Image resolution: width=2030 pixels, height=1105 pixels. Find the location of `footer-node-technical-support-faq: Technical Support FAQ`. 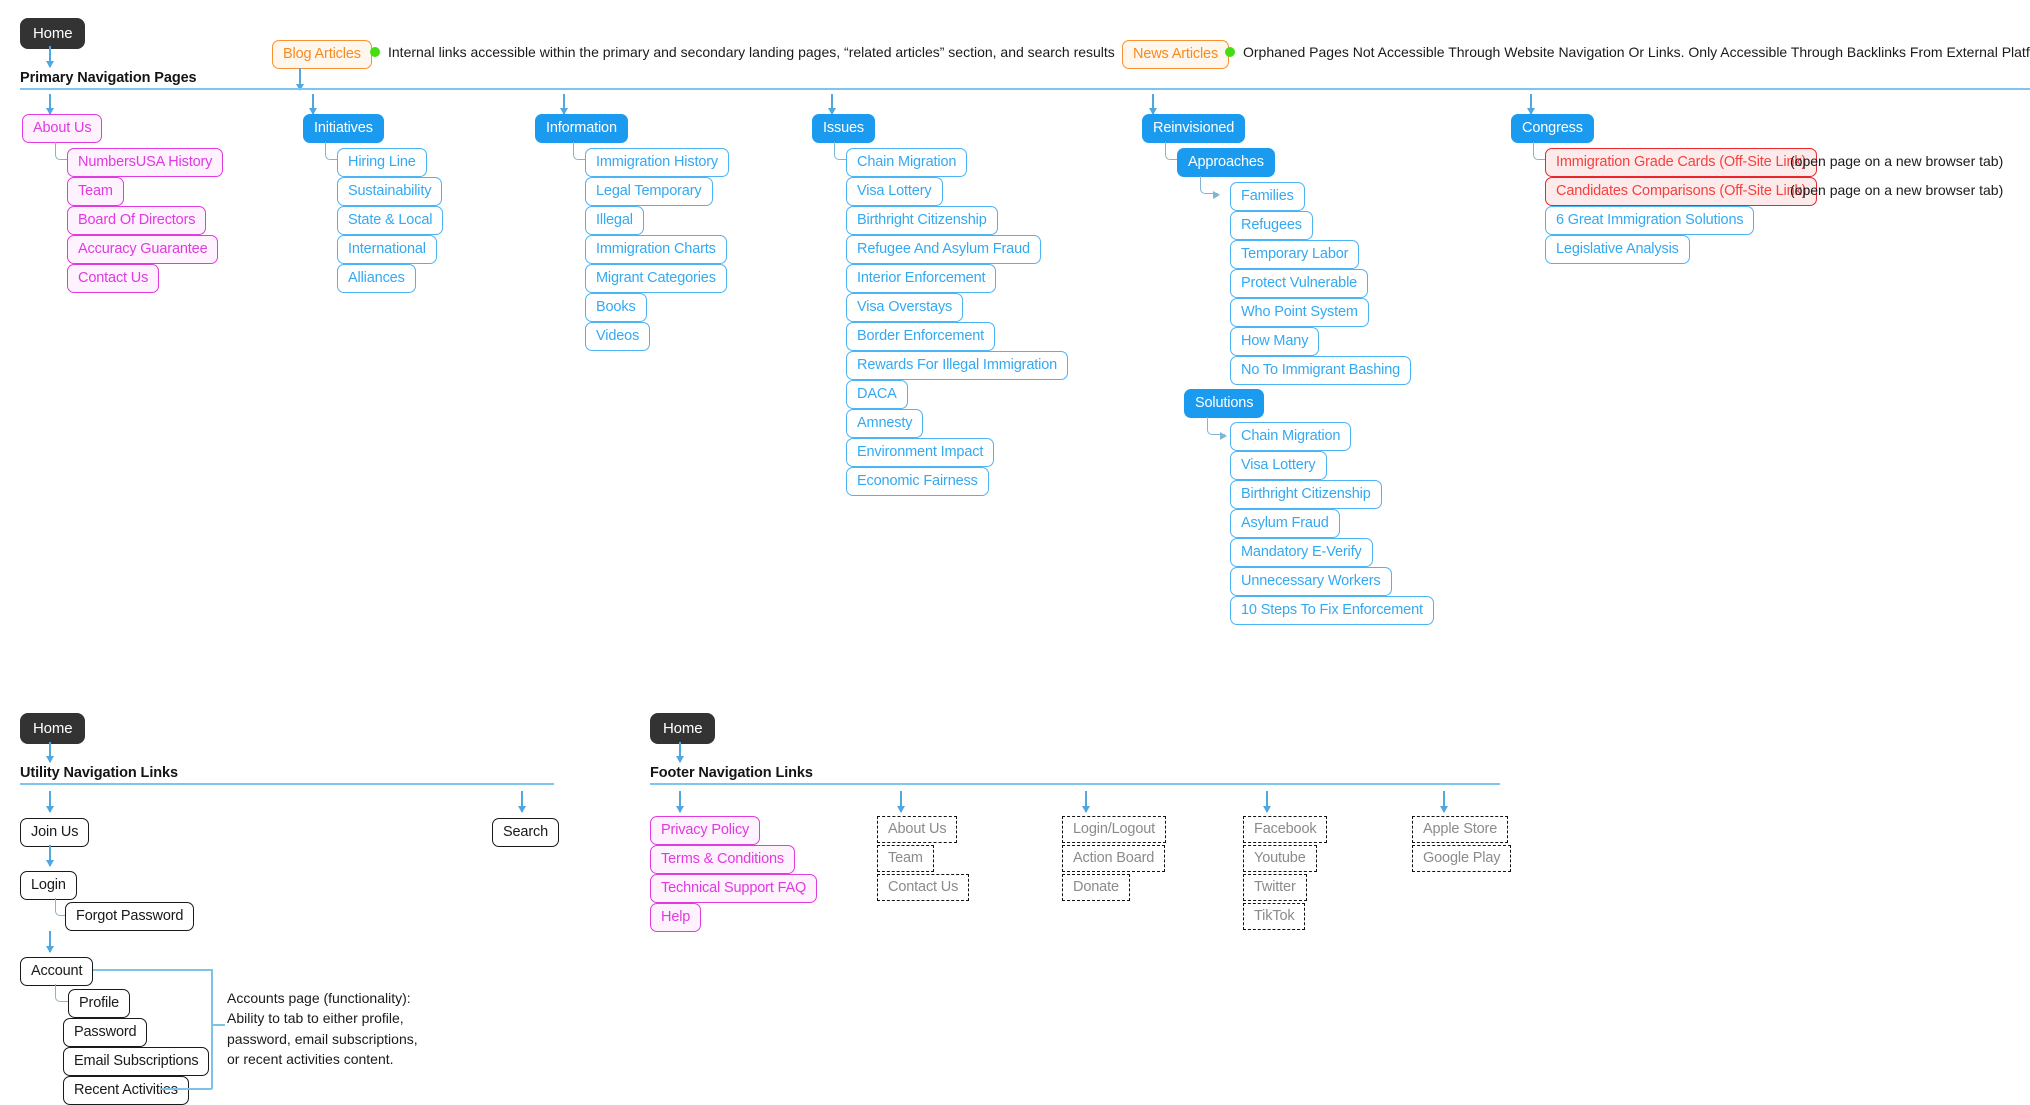

footer-node-technical-support-faq: Technical Support FAQ is located at coordinates (734, 888).